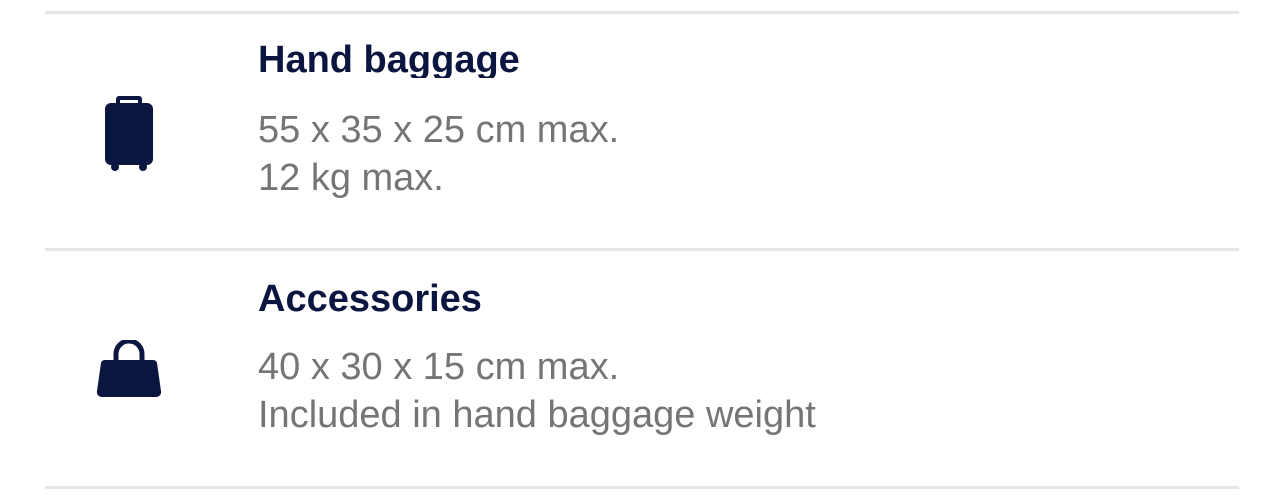  What do you see at coordinates (439, 130) in the screenshot?
I see `item-dimensions: 55 x 35 x 25 cm max.` at bounding box center [439, 130].